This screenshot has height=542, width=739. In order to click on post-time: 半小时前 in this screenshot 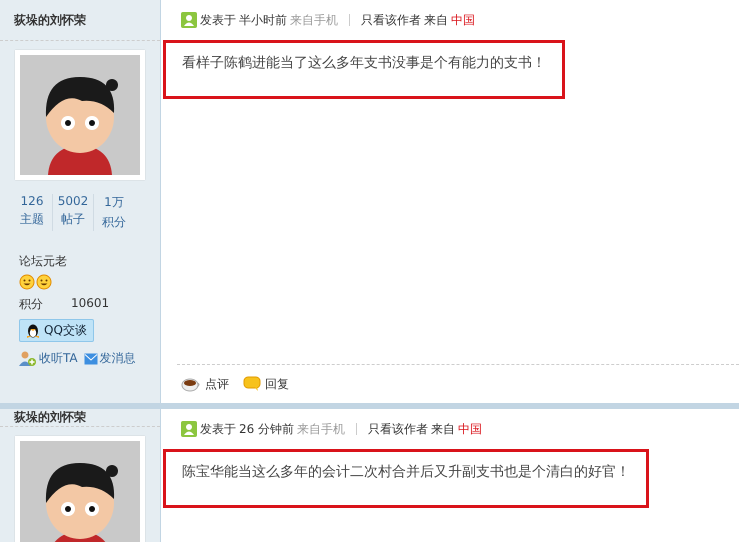, I will do `click(263, 20)`.